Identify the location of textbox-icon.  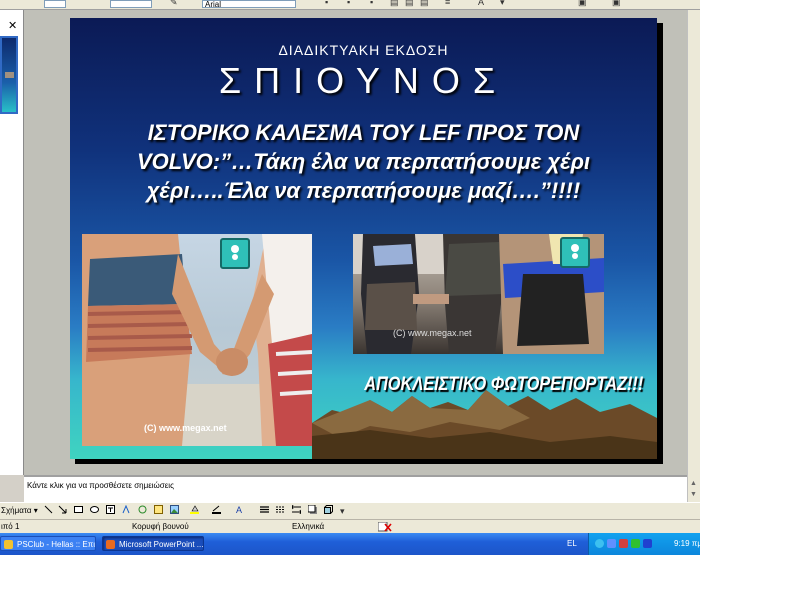
(110, 509).